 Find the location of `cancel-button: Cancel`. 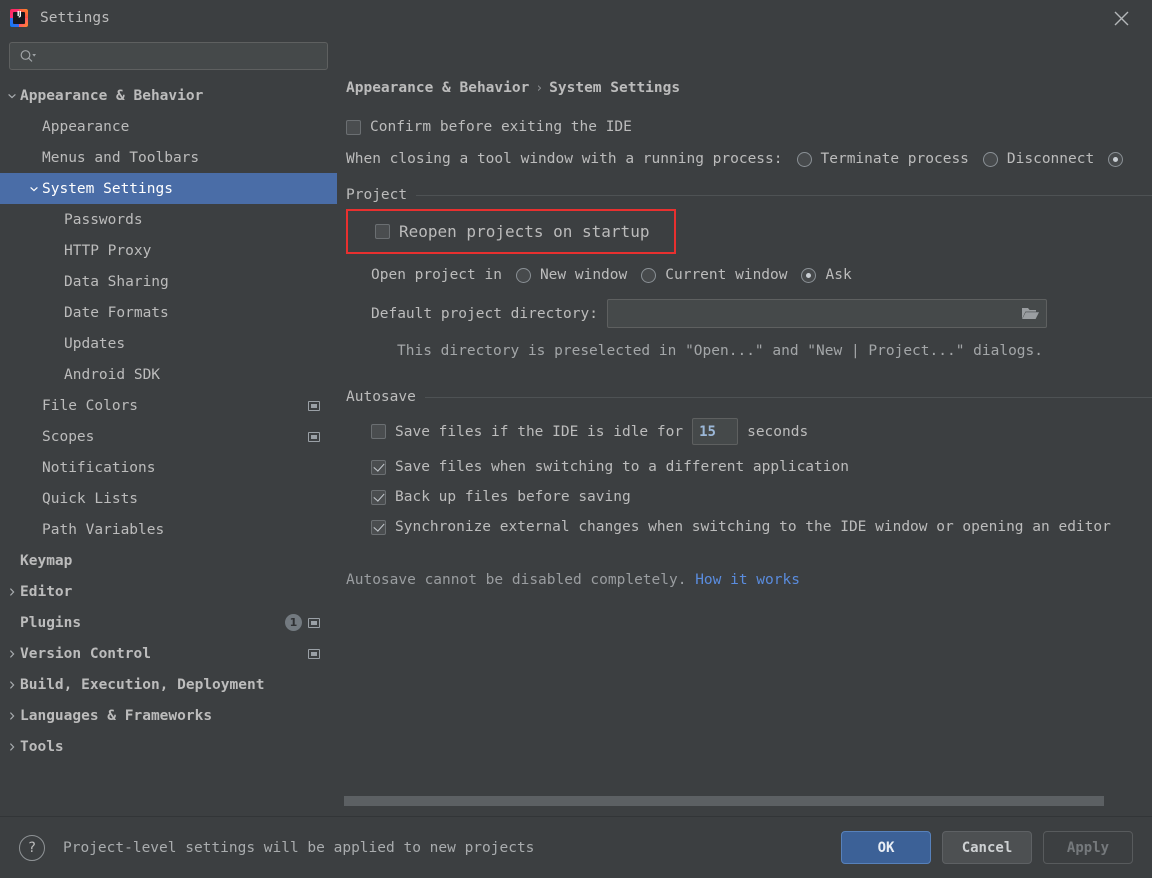

cancel-button: Cancel is located at coordinates (987, 847).